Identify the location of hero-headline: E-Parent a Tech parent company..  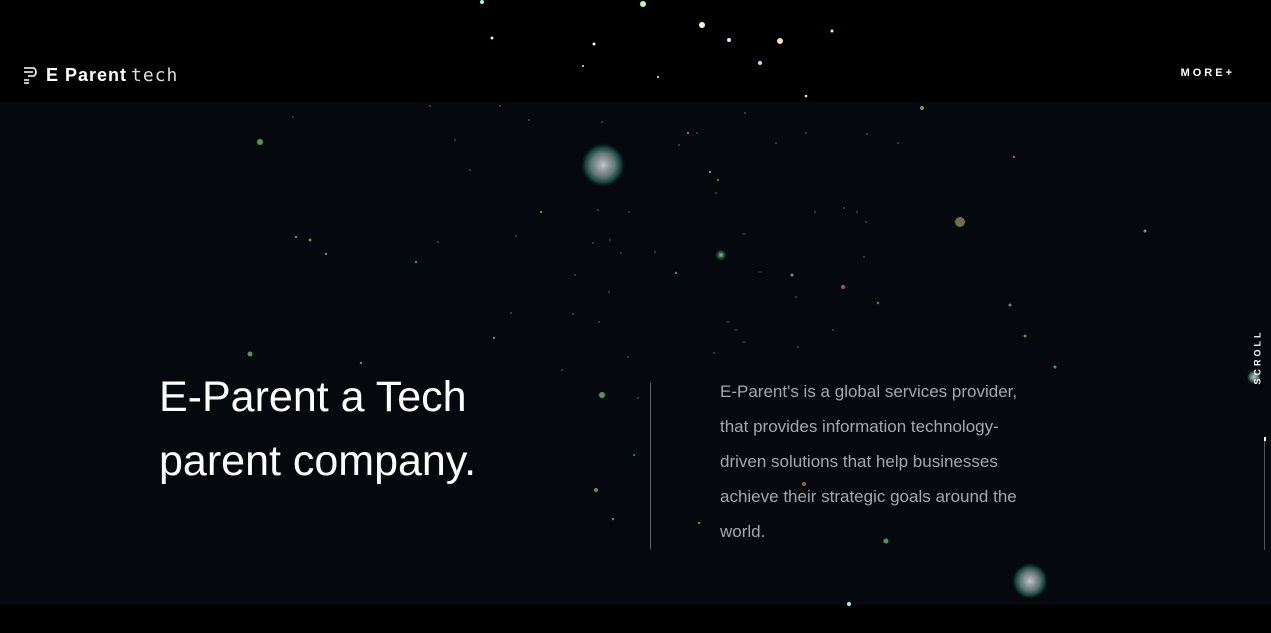
(369, 429).